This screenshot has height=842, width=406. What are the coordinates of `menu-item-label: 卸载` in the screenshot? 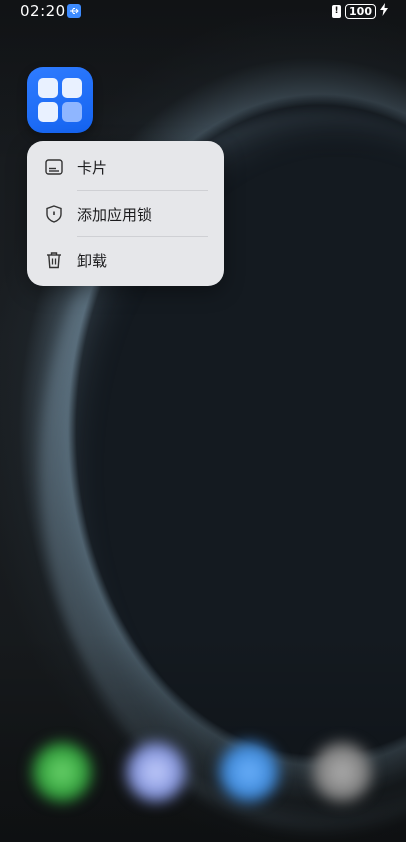 It's located at (92, 260).